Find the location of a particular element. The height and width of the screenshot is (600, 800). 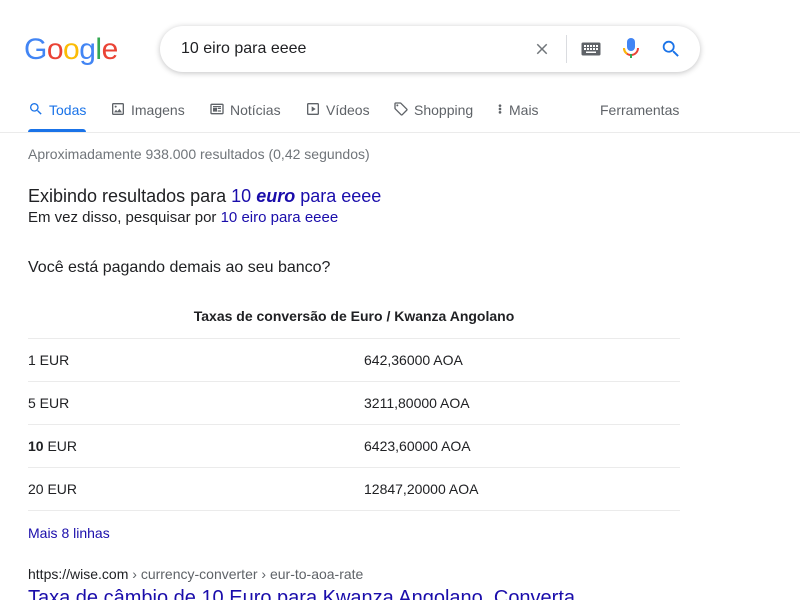

amount-cell: 20 EUR is located at coordinates (53, 489).